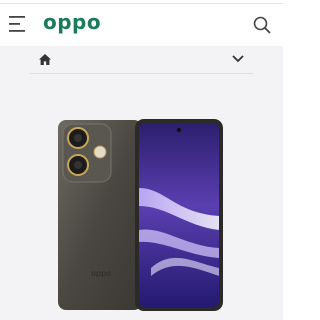 This screenshot has width=320, height=320. What do you see at coordinates (141, 3) in the screenshot?
I see `top-divider` at bounding box center [141, 3].